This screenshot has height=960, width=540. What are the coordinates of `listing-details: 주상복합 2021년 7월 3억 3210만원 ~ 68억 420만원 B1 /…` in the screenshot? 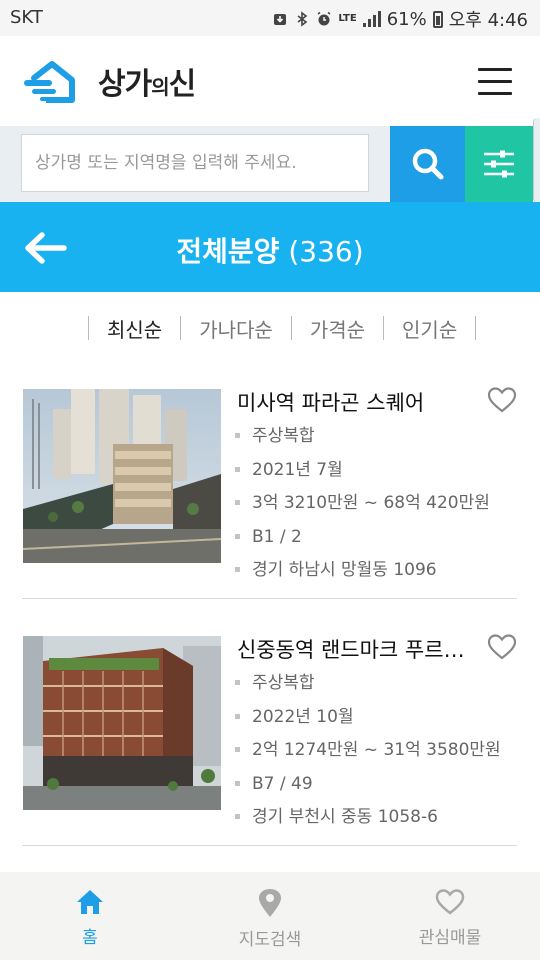 It's located at (362, 509).